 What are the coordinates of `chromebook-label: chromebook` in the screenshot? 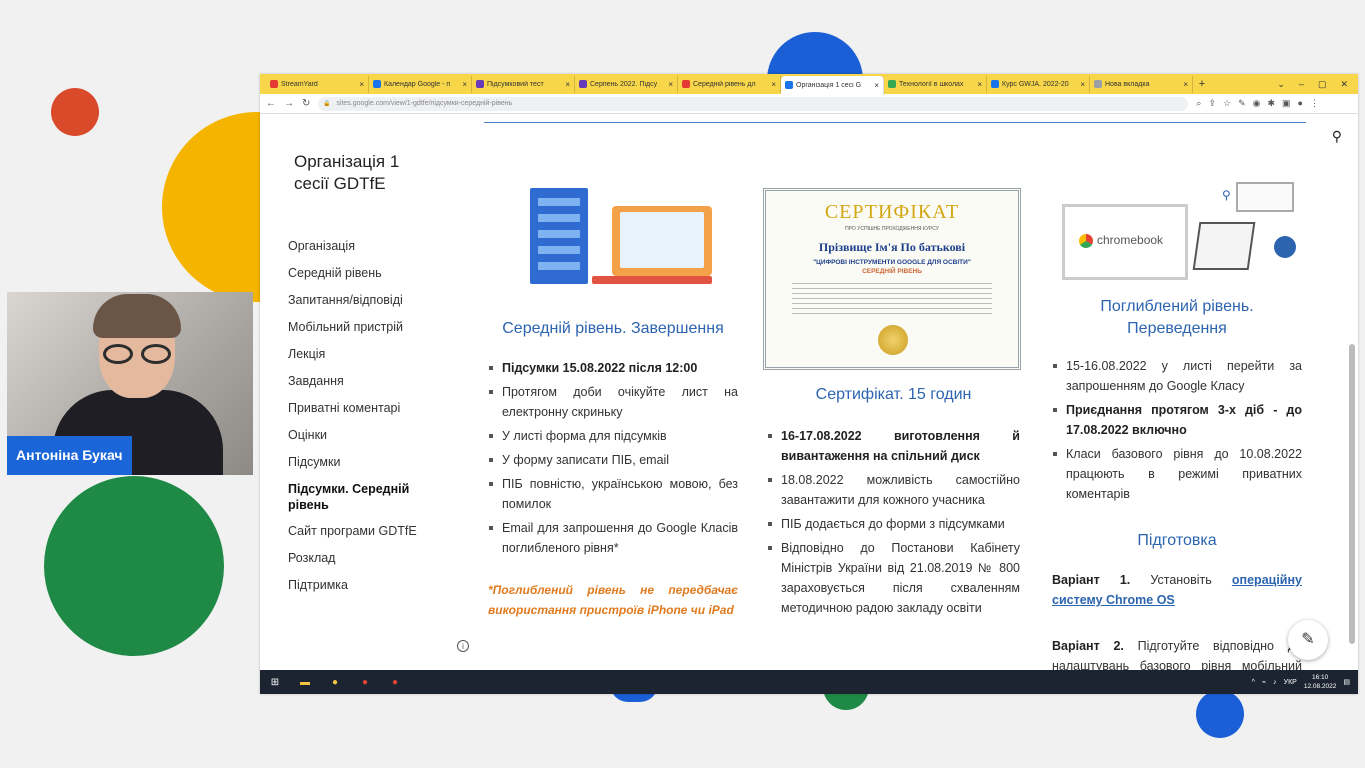 It's located at (1130, 240).